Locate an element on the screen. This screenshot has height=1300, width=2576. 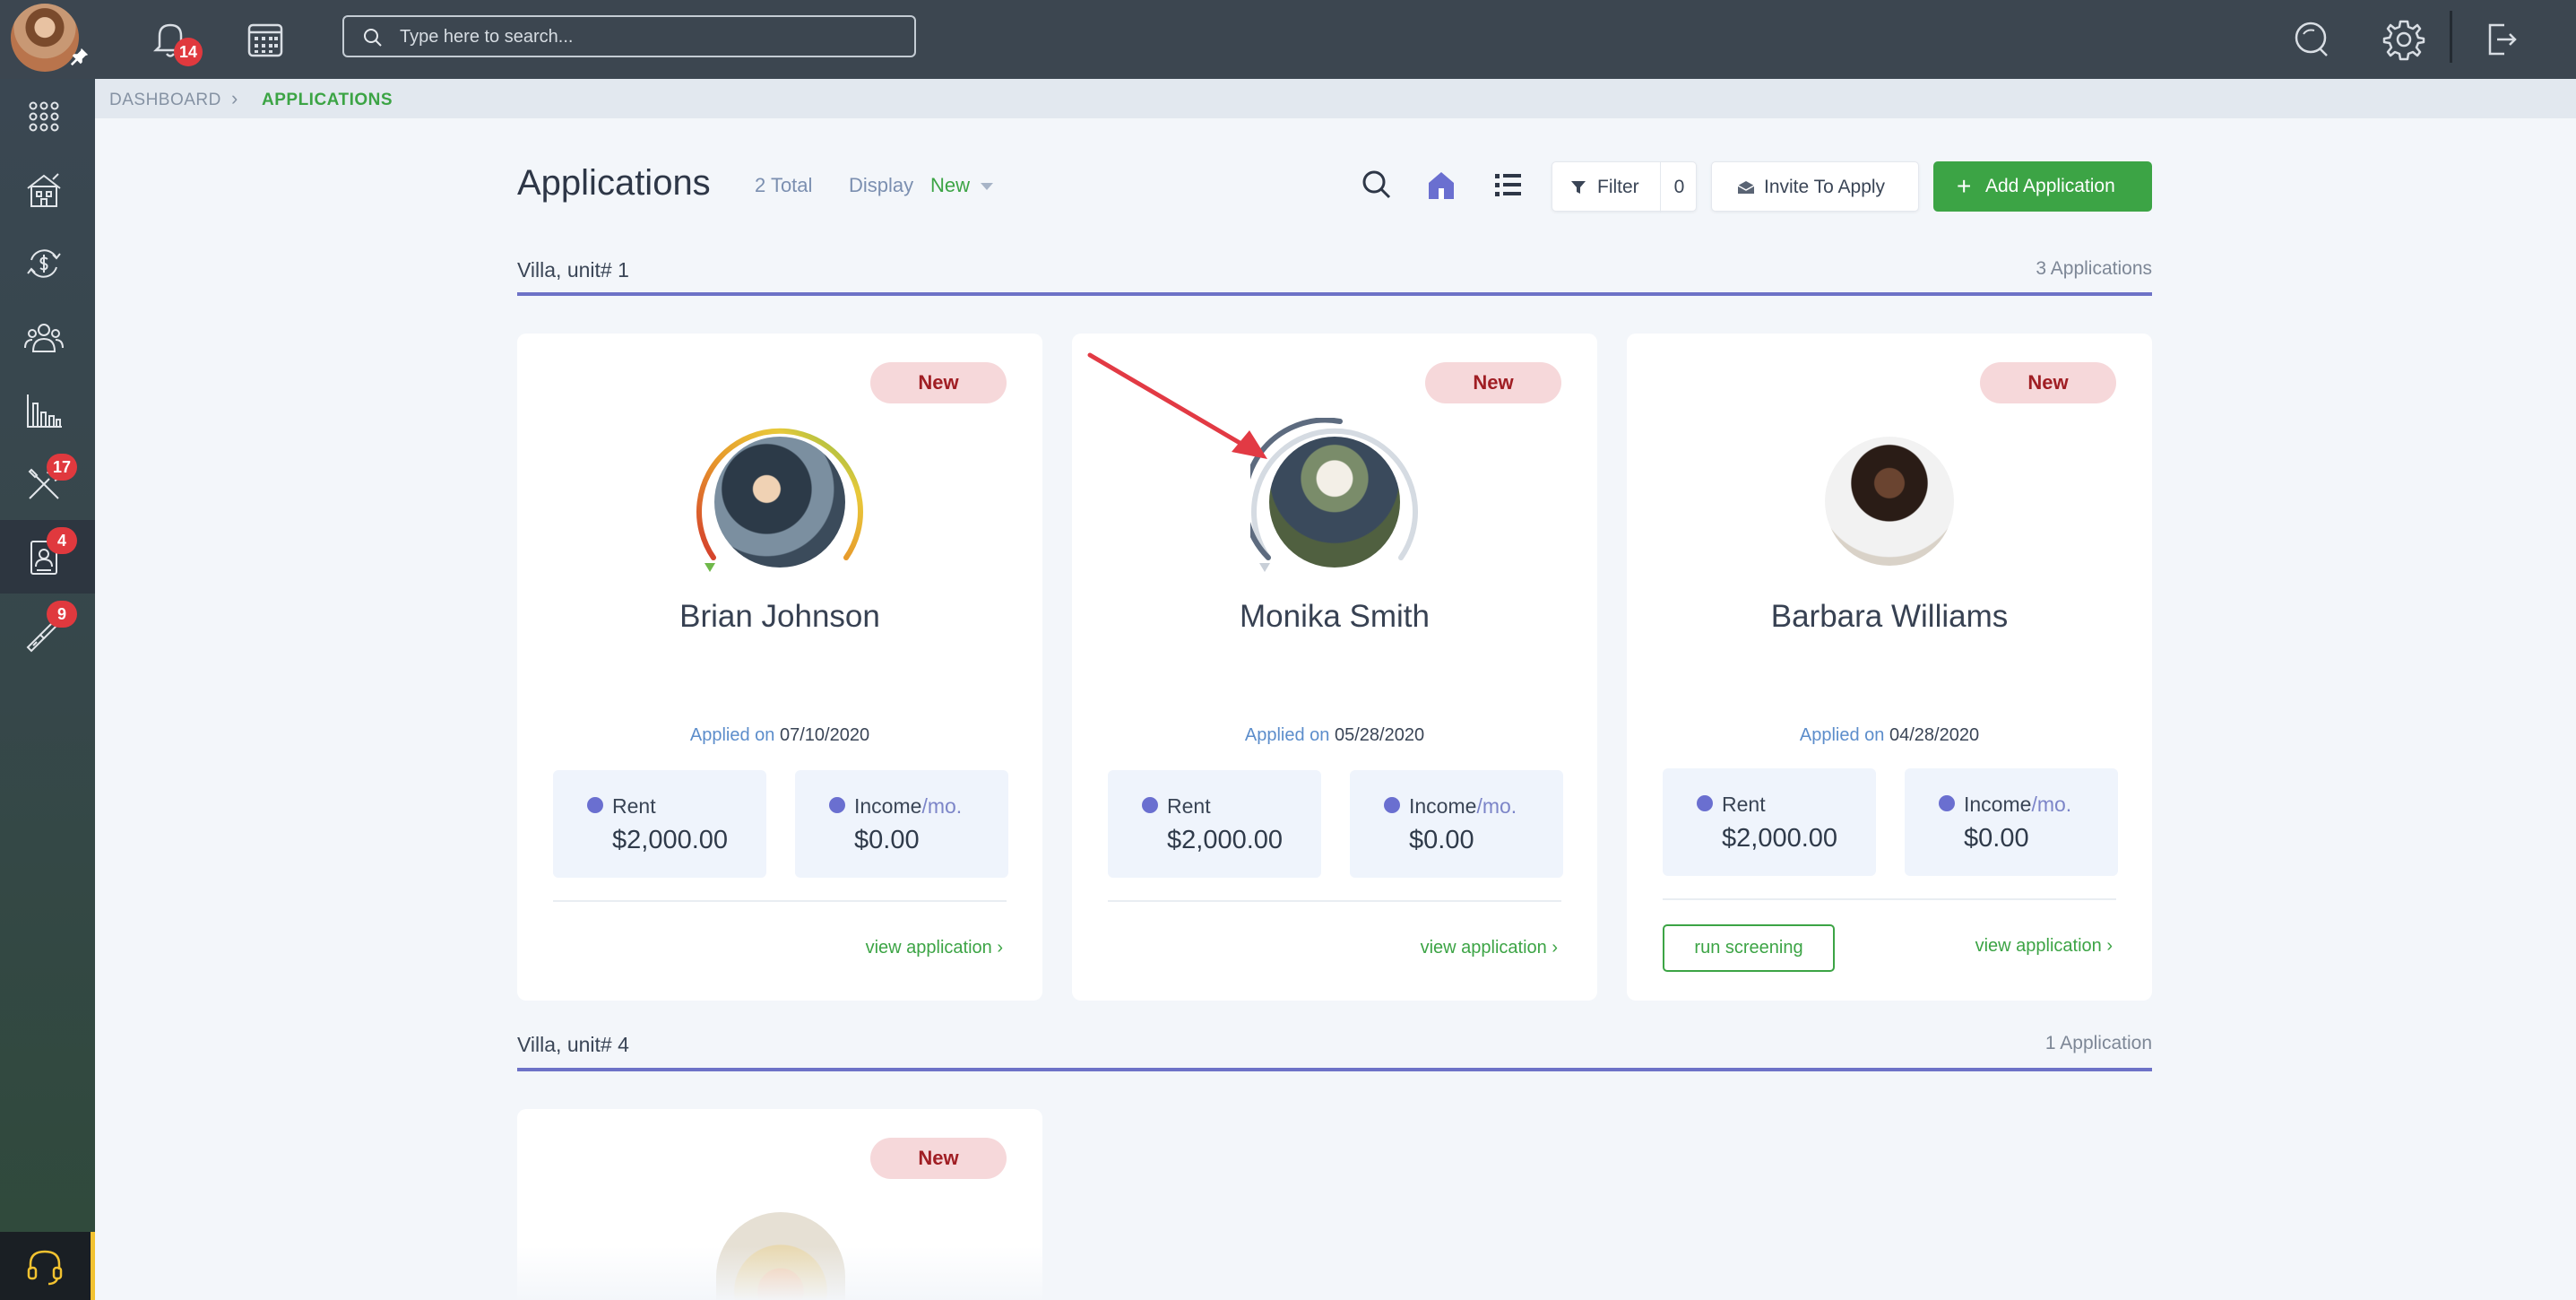
chat-icon is located at coordinates (2310, 39).